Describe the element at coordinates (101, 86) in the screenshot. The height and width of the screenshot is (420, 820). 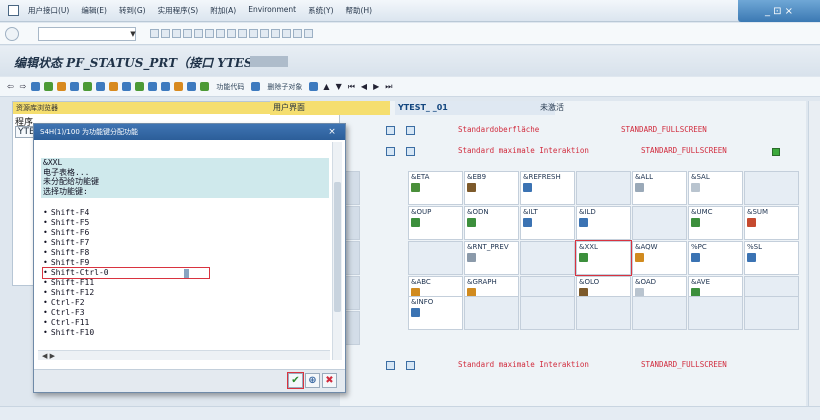
I see `navigation-icon` at that location.